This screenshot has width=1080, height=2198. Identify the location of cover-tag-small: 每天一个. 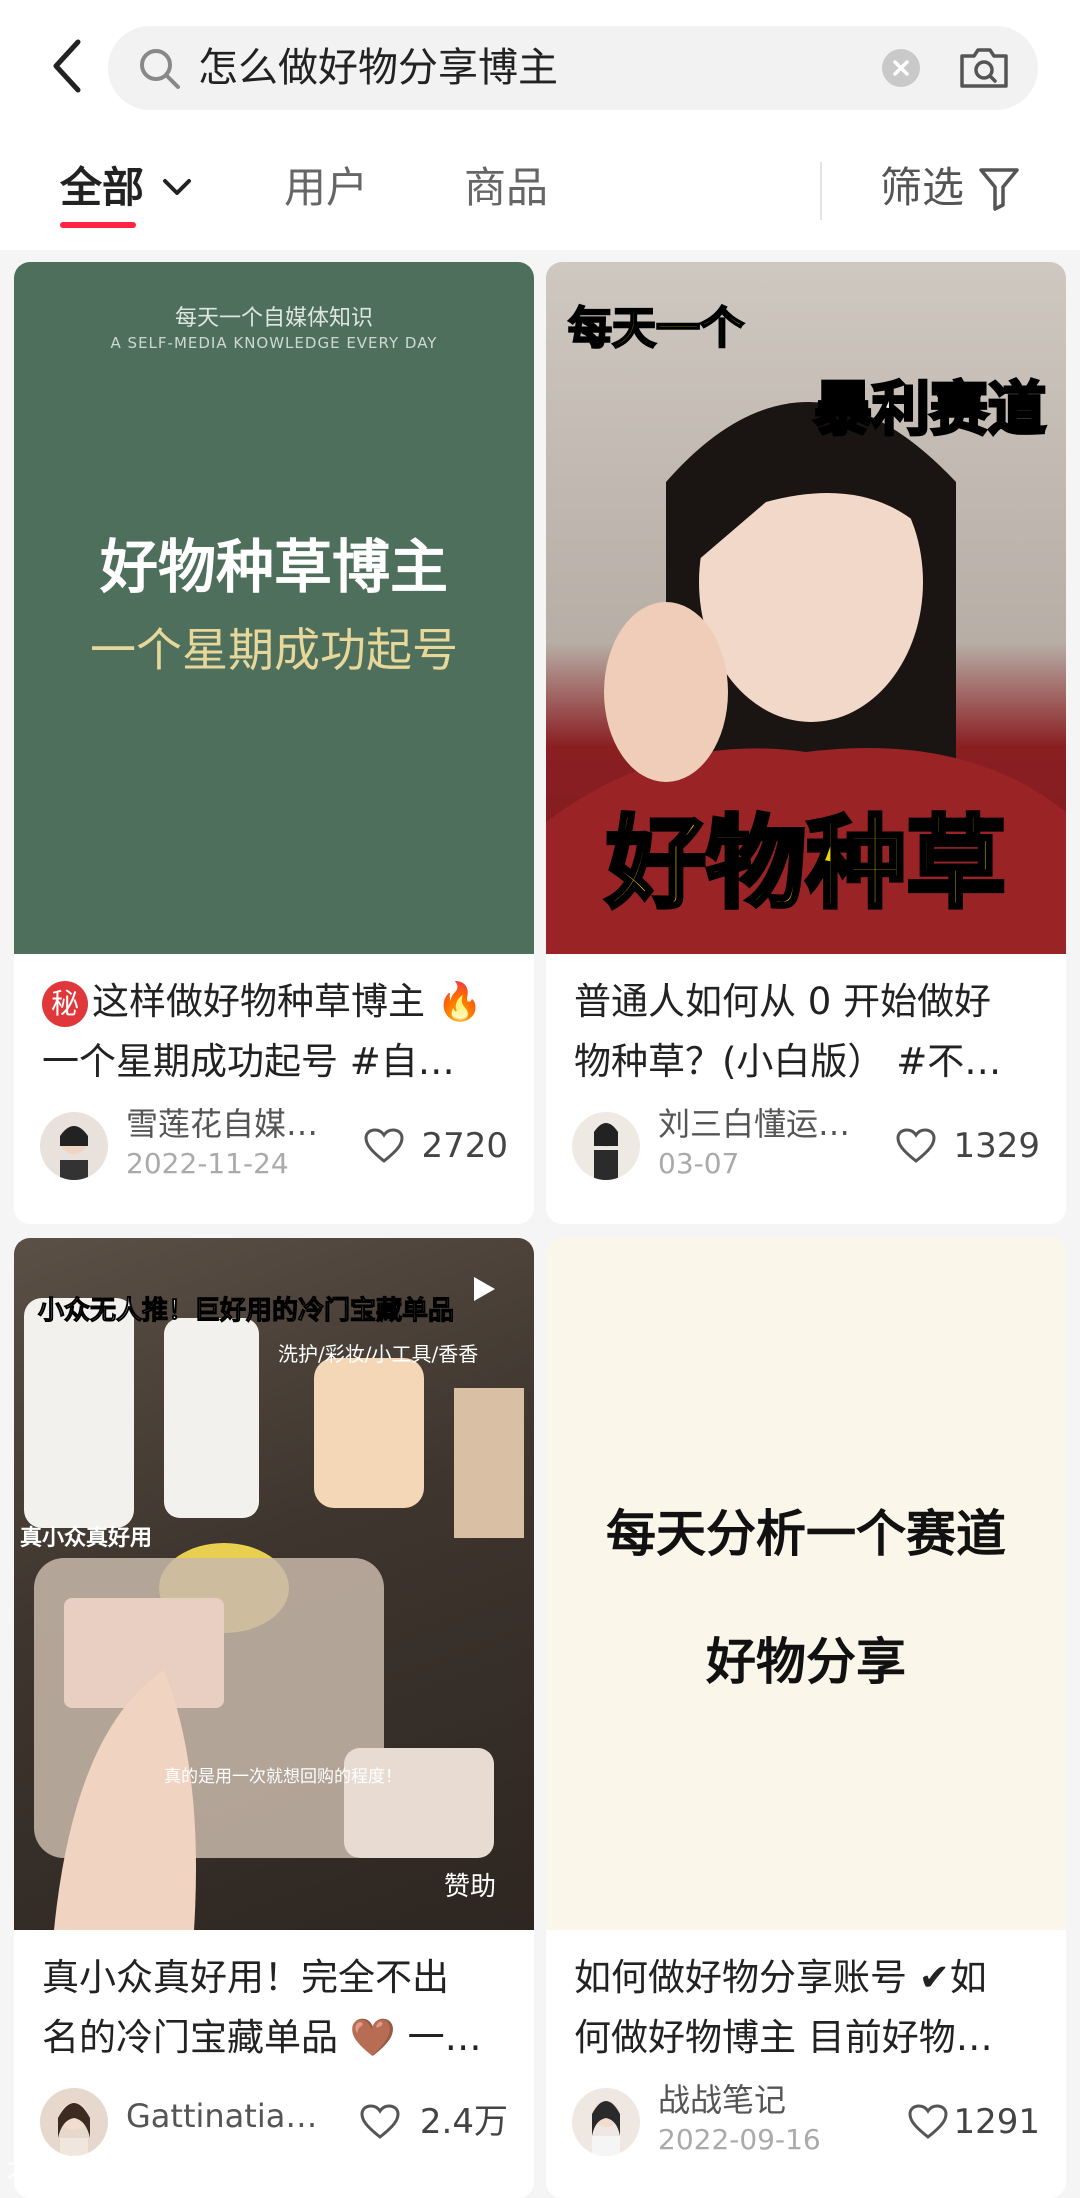
(656, 328).